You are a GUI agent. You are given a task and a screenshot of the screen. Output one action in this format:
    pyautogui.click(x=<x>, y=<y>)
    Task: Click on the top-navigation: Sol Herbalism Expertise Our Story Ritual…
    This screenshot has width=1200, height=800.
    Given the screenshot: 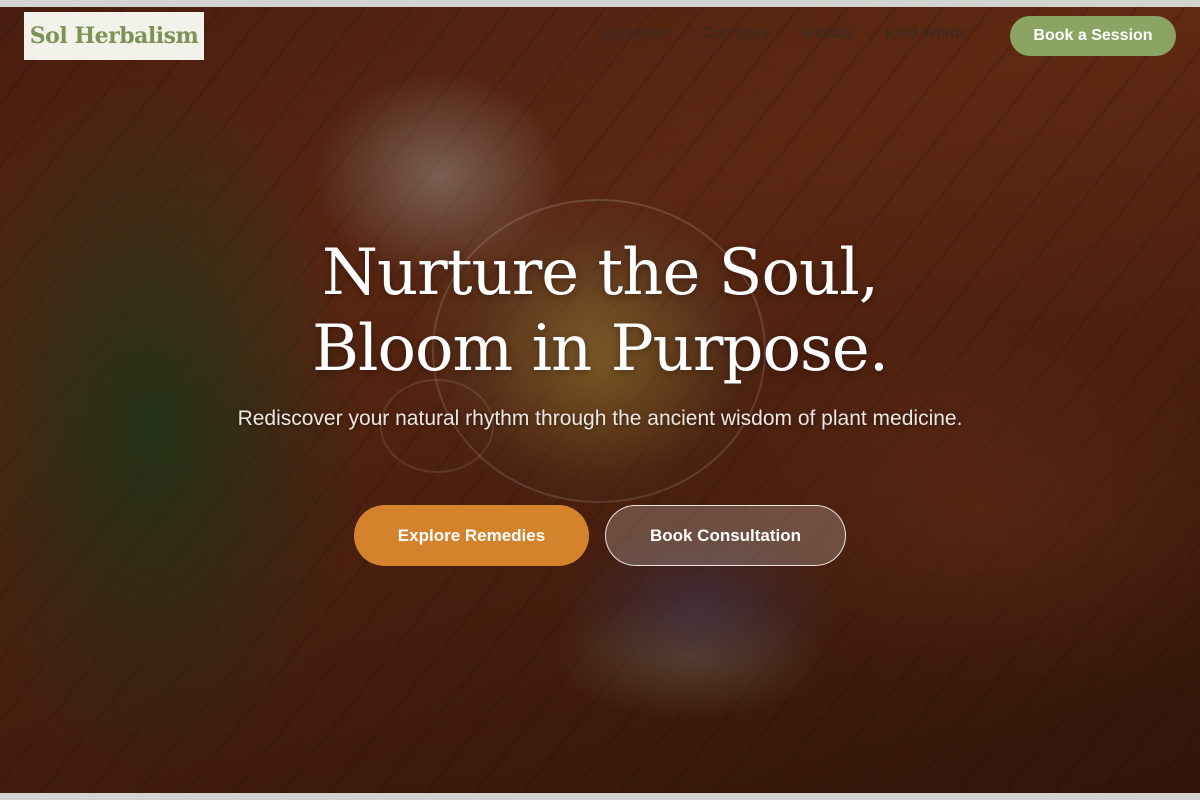 What is the action you would take?
    pyautogui.click(x=600, y=37)
    